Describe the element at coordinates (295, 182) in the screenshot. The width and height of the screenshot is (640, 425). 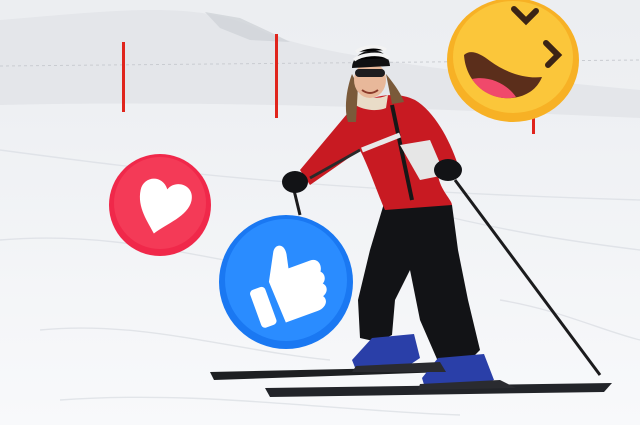
I see `glove-left` at that location.